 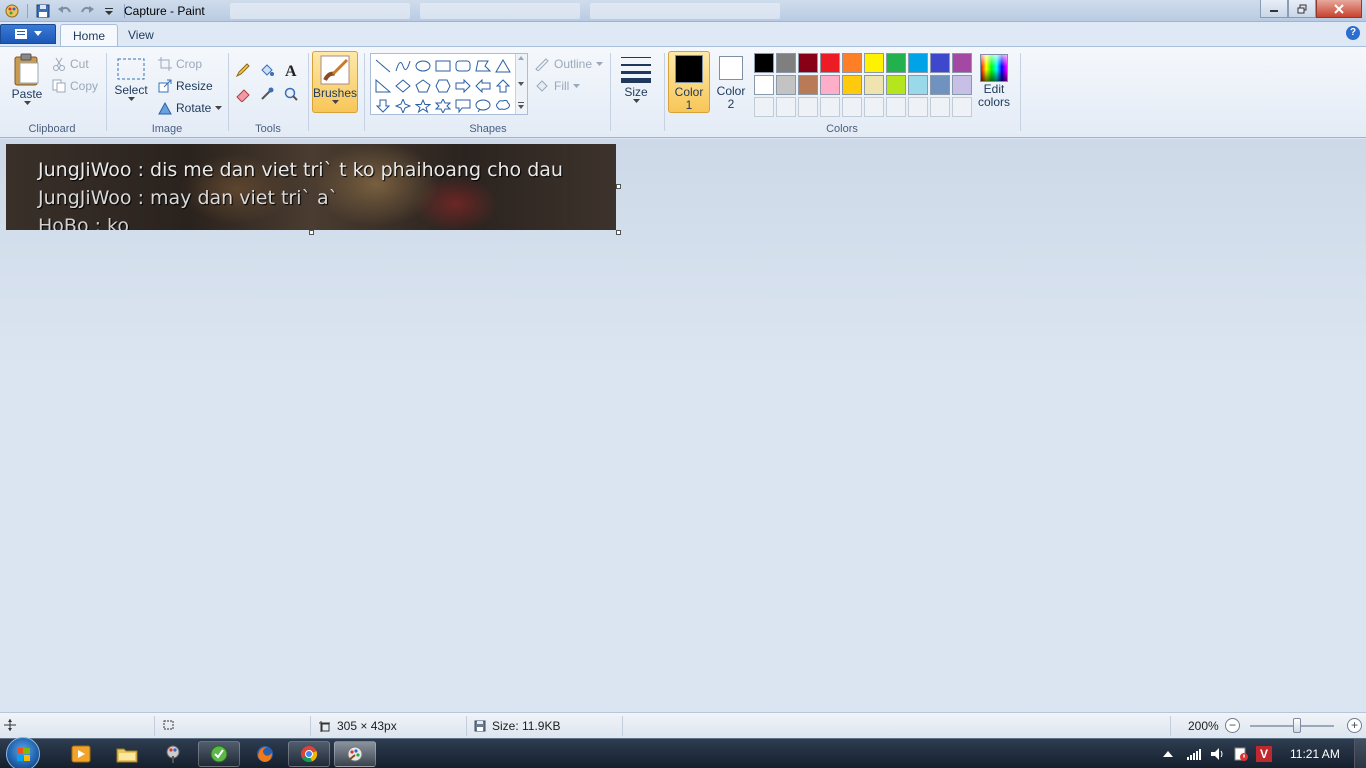 I want to click on crop-label: Crop, so click(x=189, y=64).